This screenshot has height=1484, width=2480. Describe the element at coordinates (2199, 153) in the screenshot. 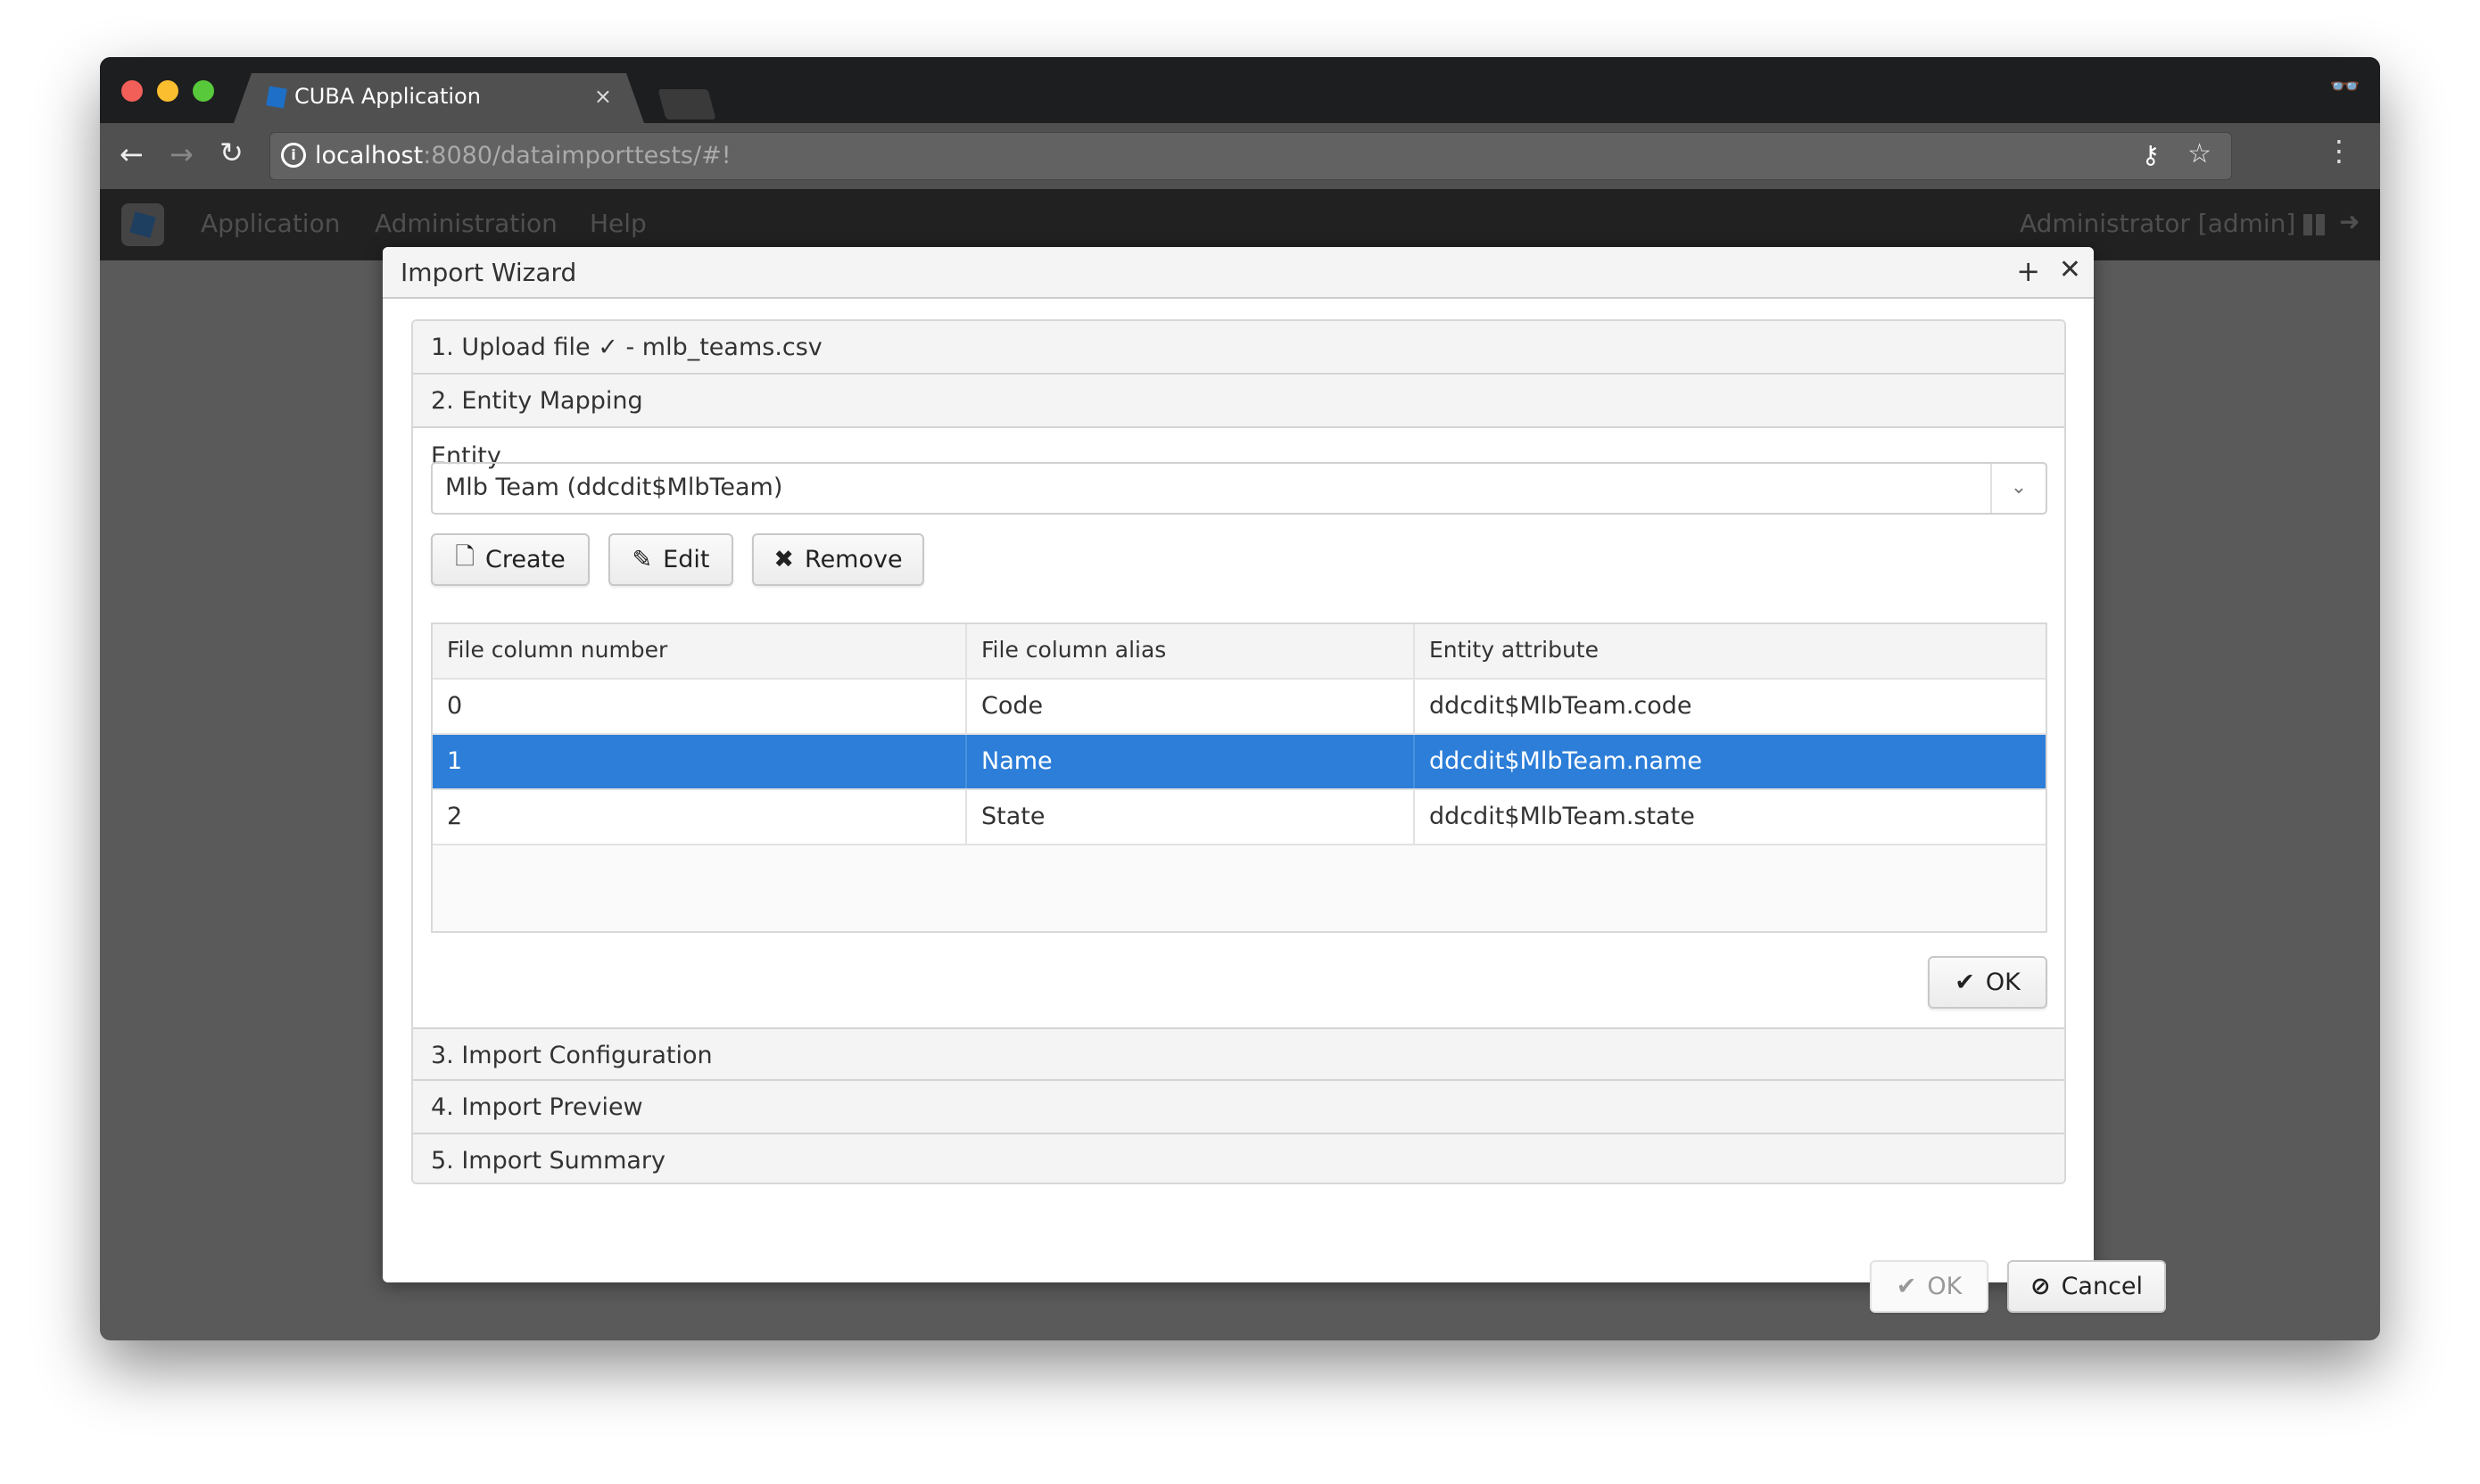

I see `star-icon: ☆` at that location.